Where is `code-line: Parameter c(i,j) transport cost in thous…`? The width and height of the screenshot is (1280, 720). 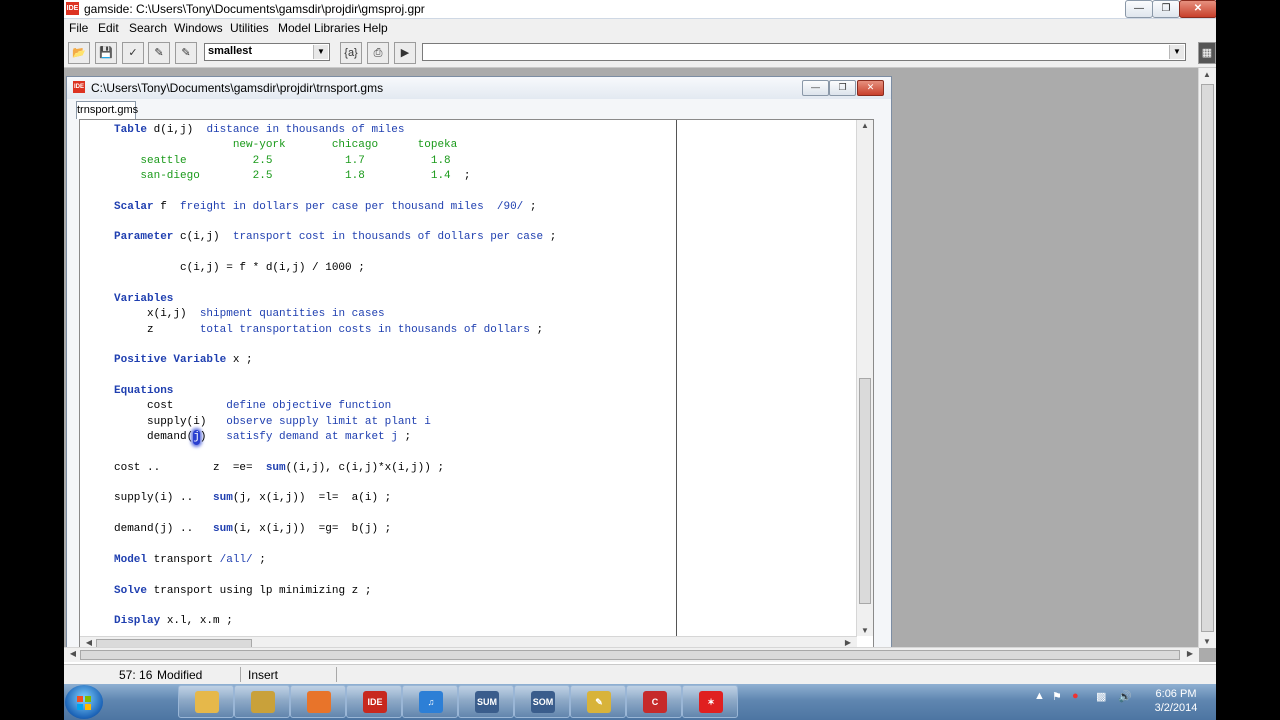
code-line: Parameter c(i,j) transport cost in thous… is located at coordinates (335, 237).